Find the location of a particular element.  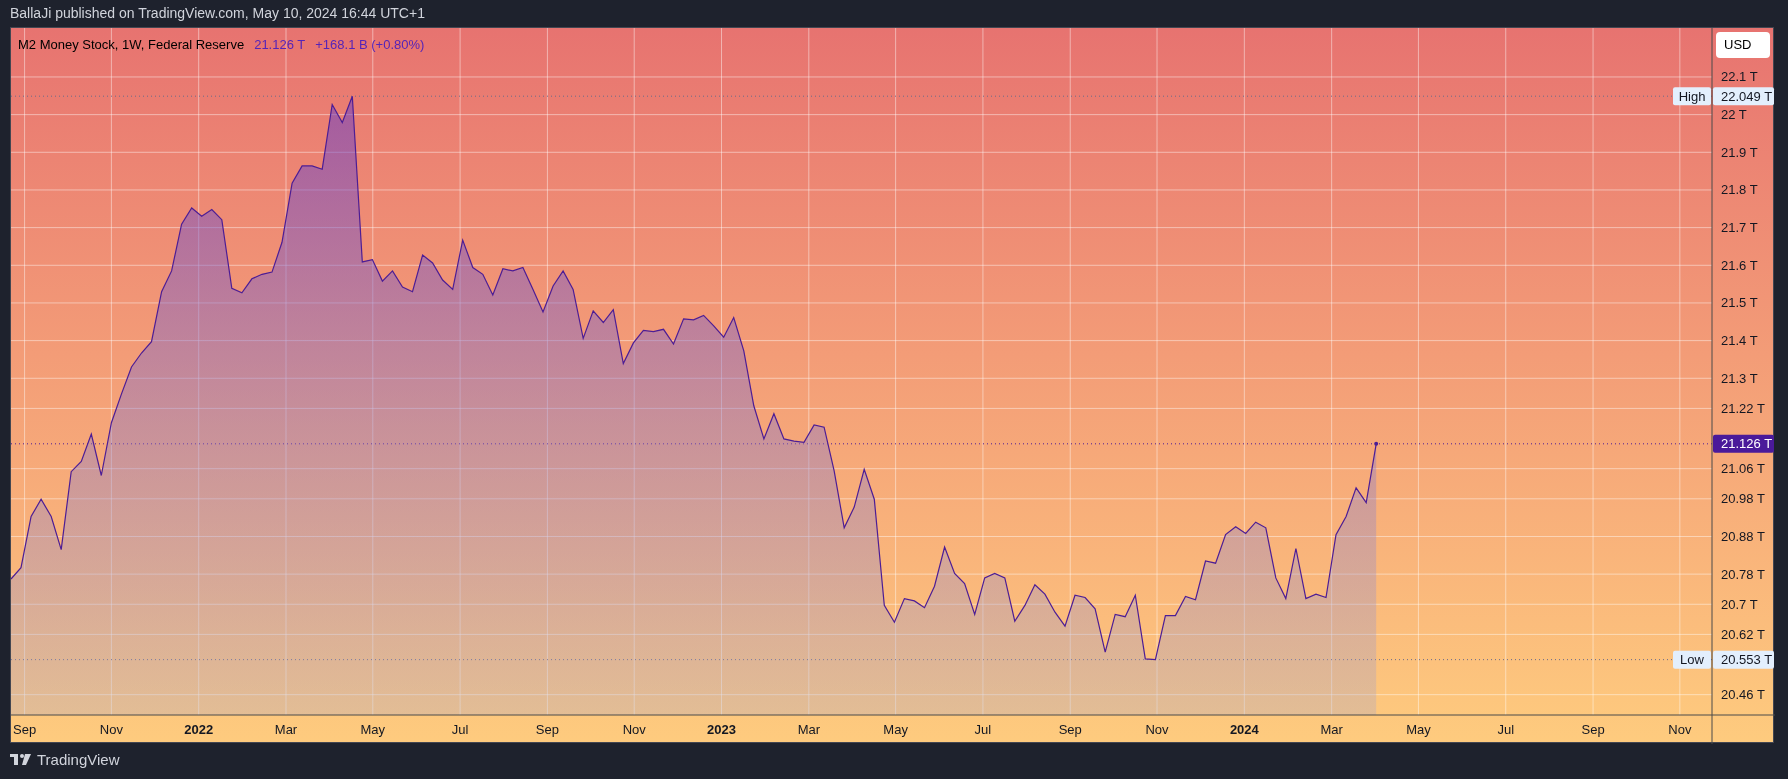

y-axis-label: 20.46 T is located at coordinates (1743, 695).